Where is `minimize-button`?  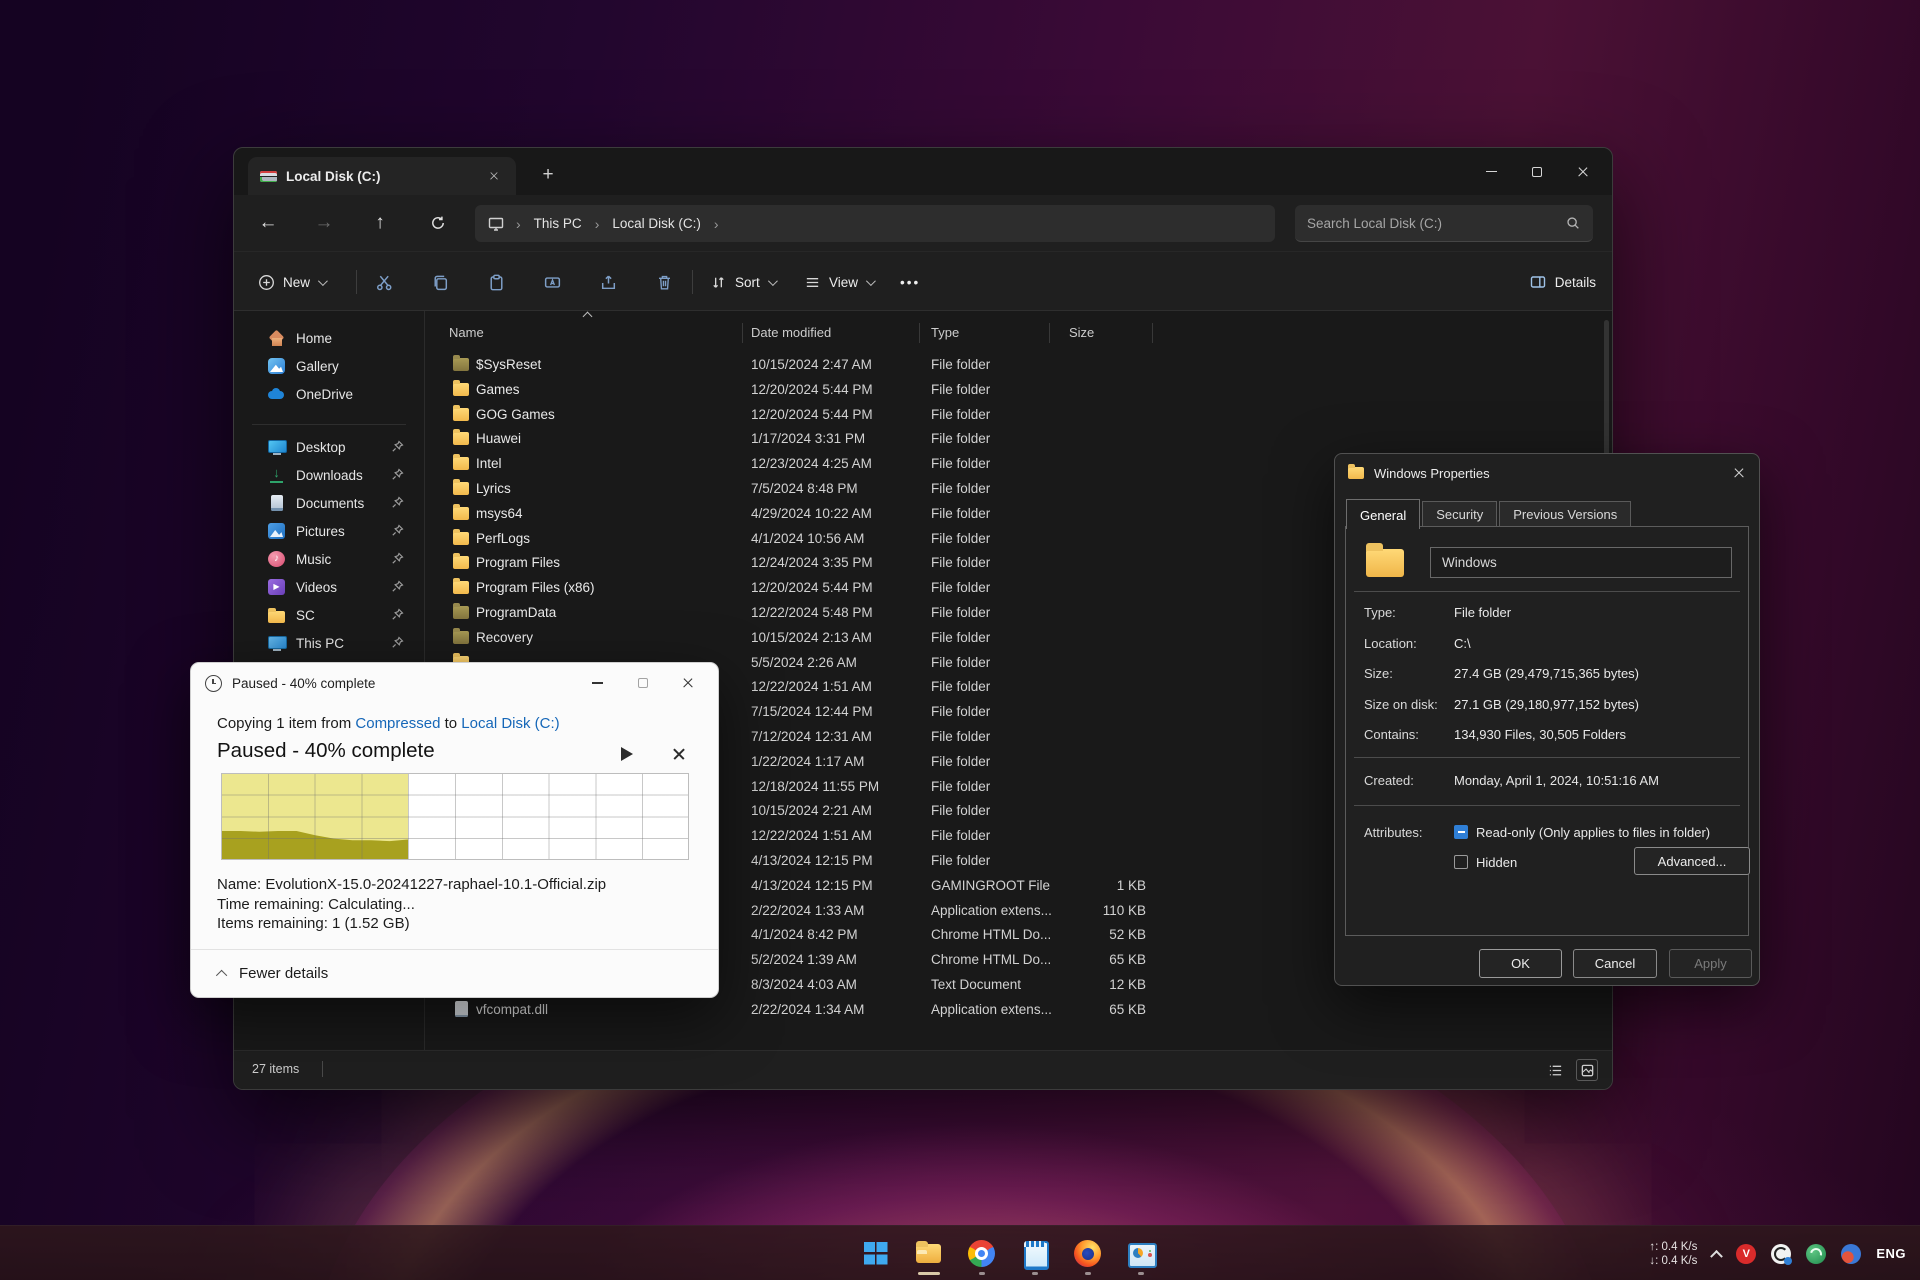 minimize-button is located at coordinates (1491, 171).